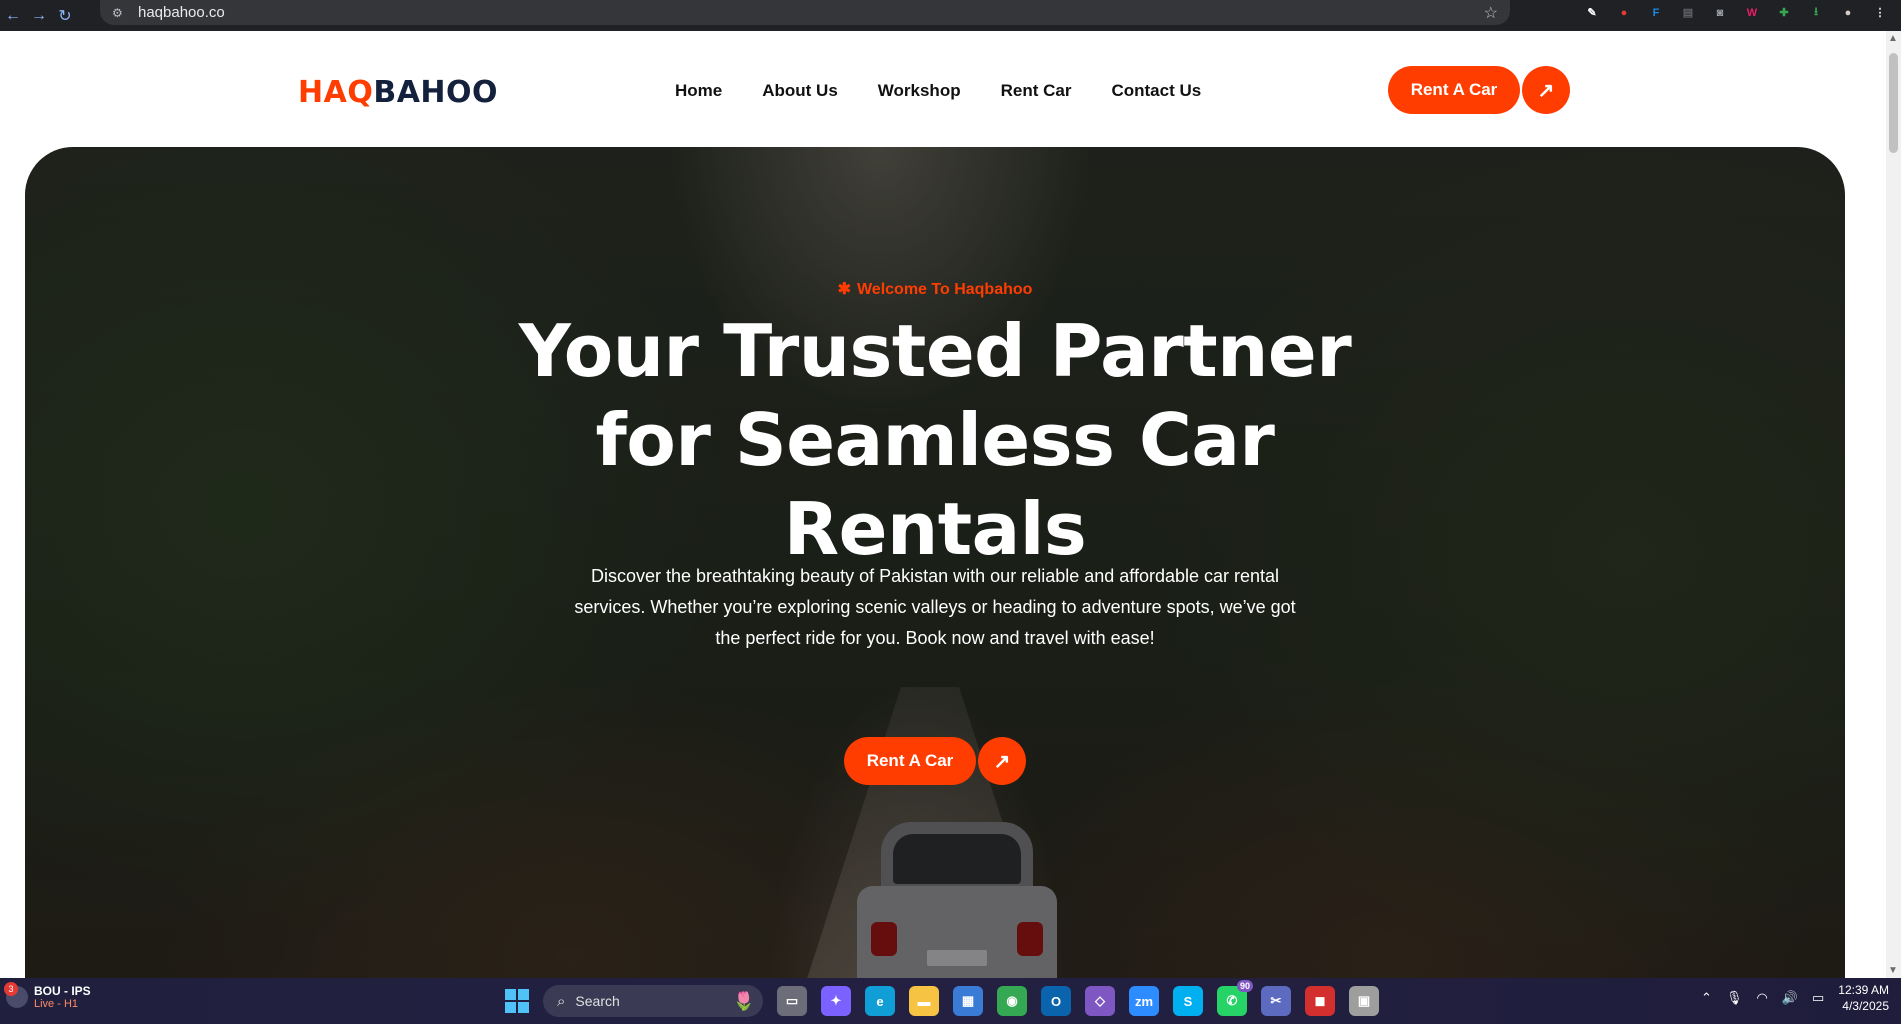 Image resolution: width=1901 pixels, height=1024 pixels. I want to click on scroll-down-icon: ▼, so click(1893, 970).